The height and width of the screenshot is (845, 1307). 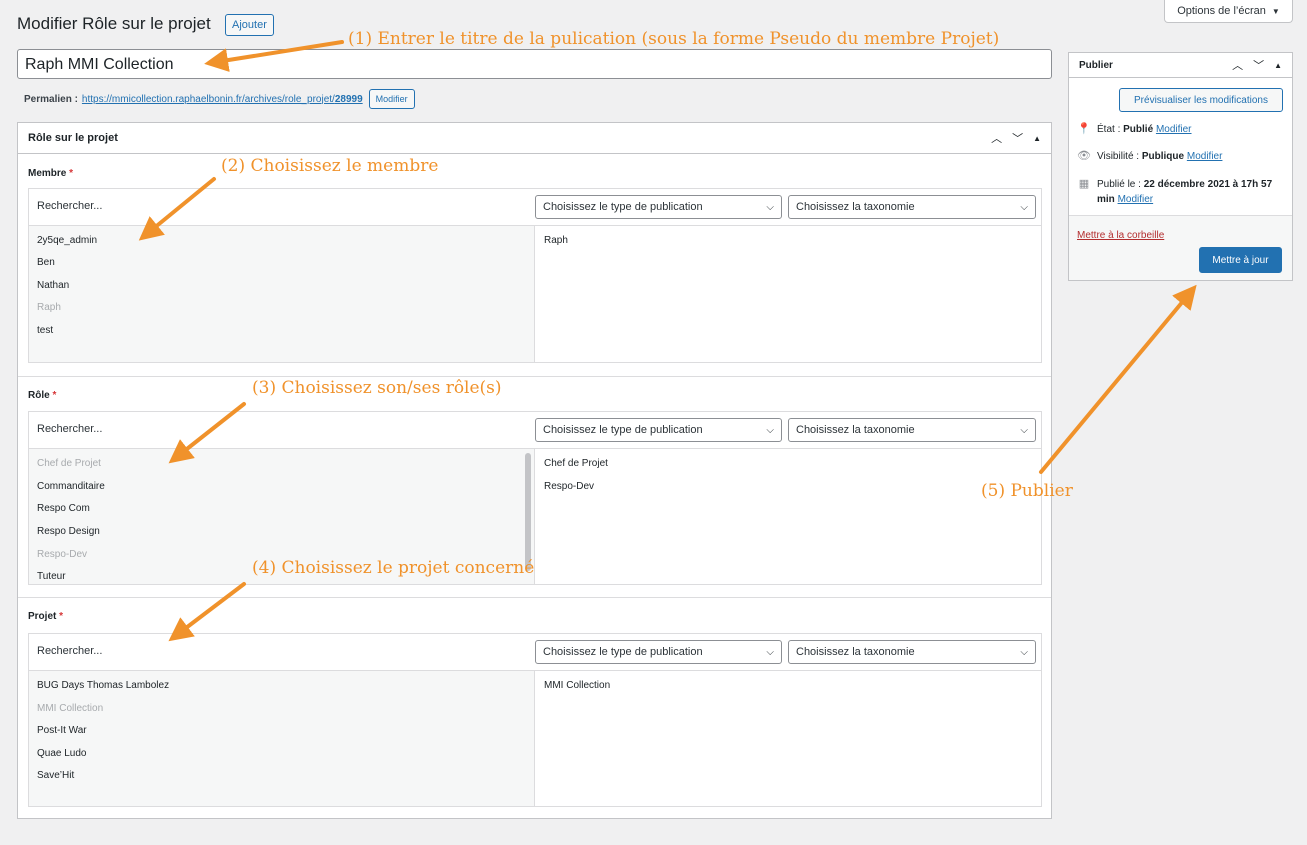 What do you see at coordinates (1205, 156) in the screenshot?
I see `edit-visibility-link: Modifier` at bounding box center [1205, 156].